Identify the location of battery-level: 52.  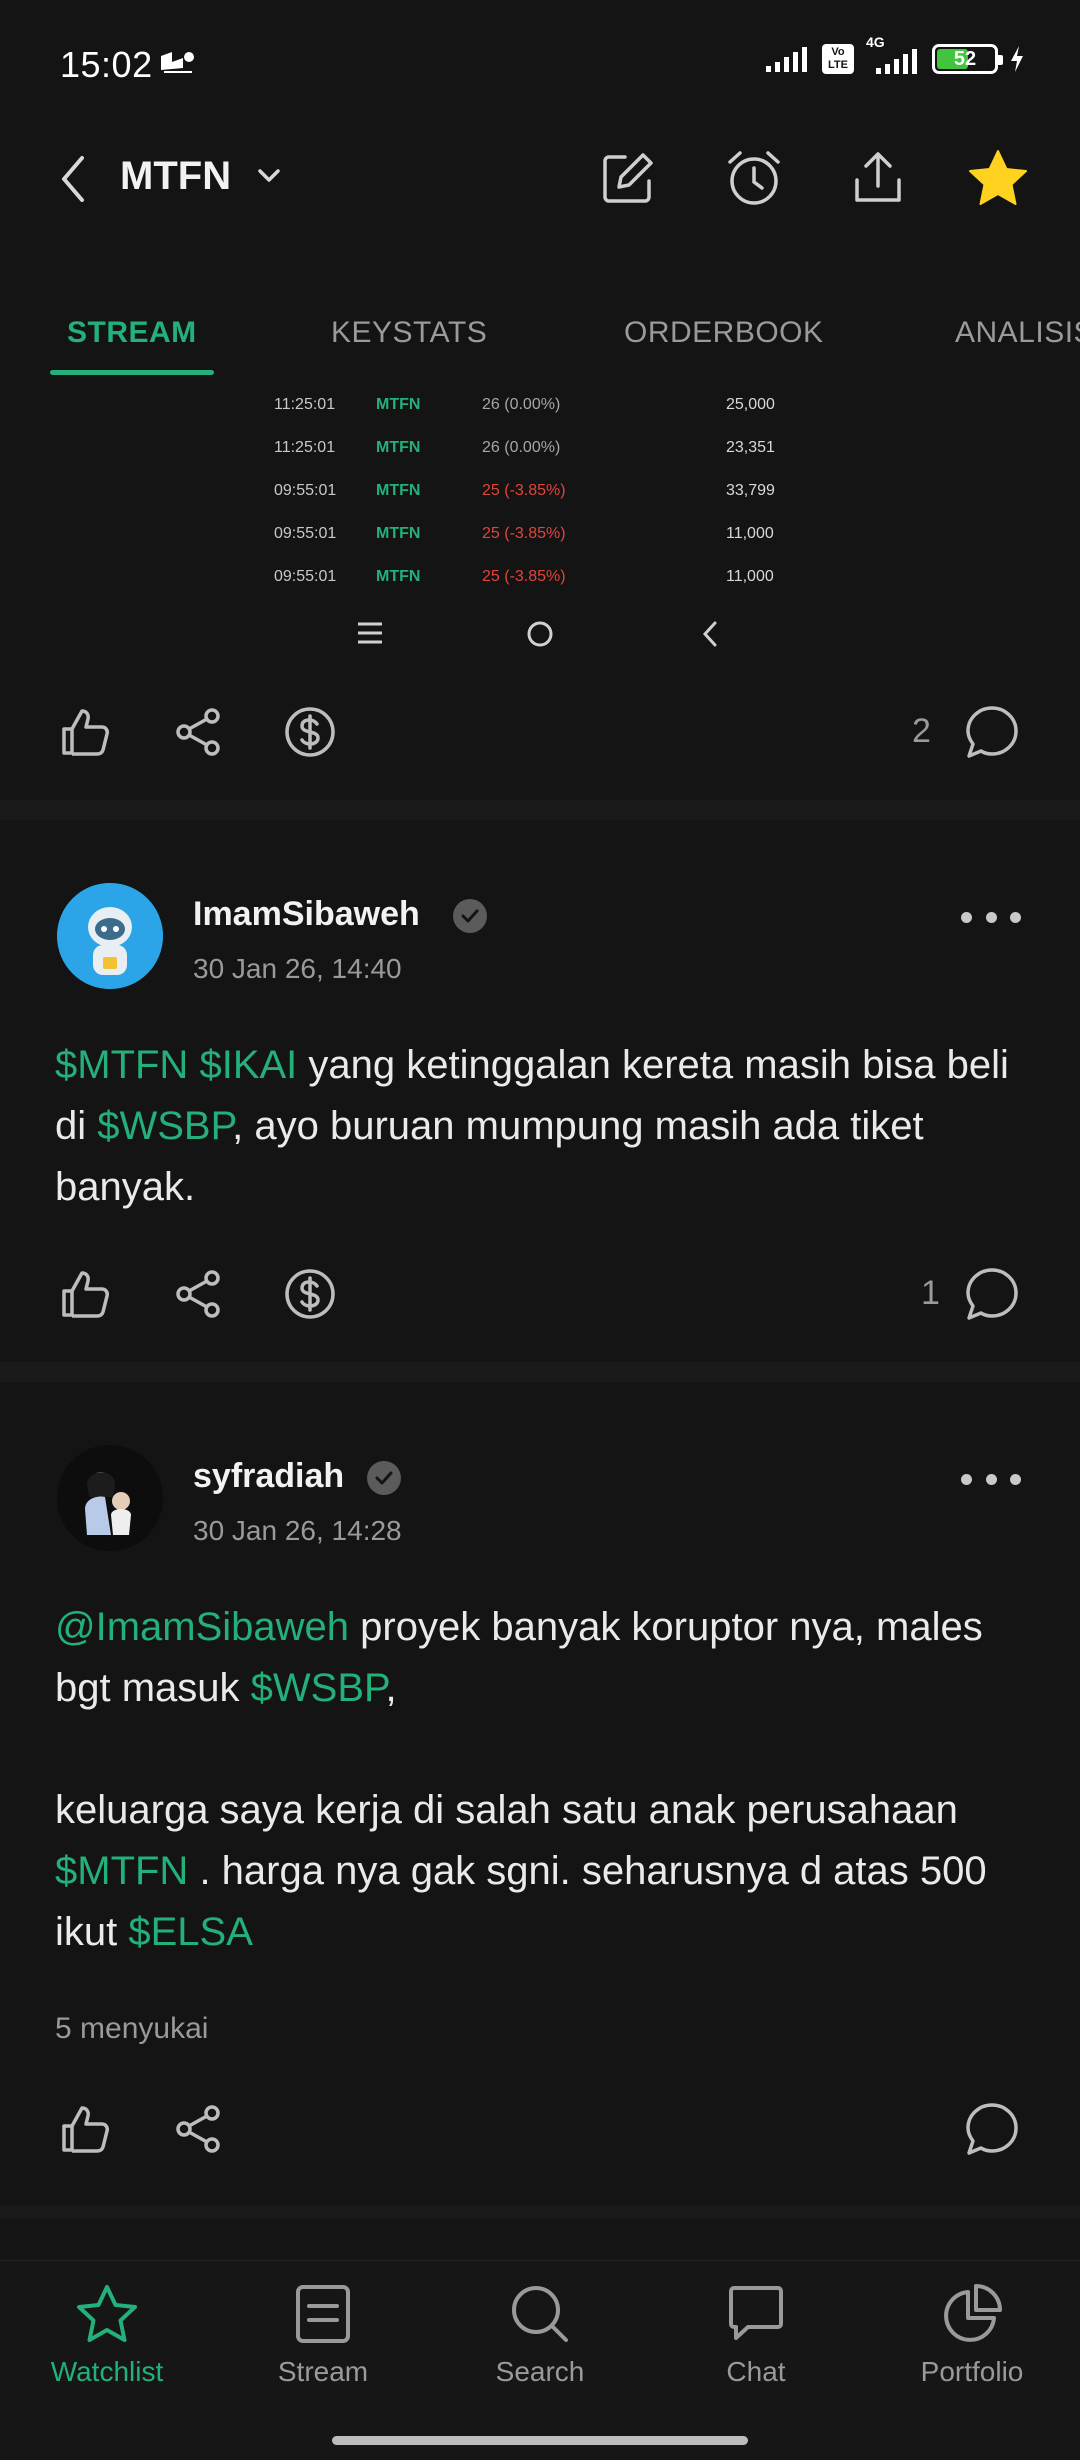
(965, 58).